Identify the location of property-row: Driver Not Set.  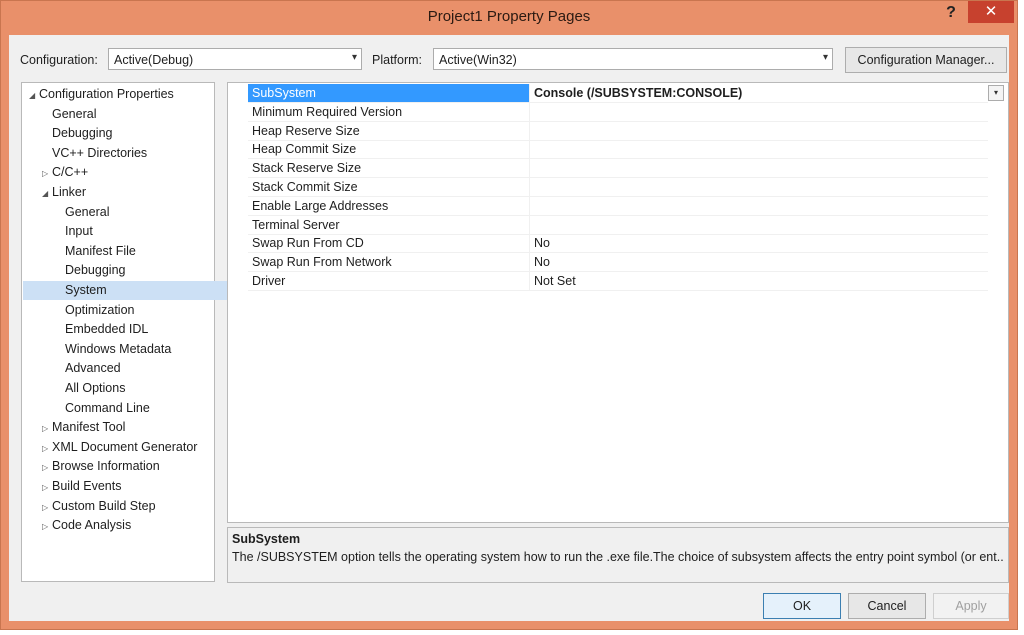
(618, 281).